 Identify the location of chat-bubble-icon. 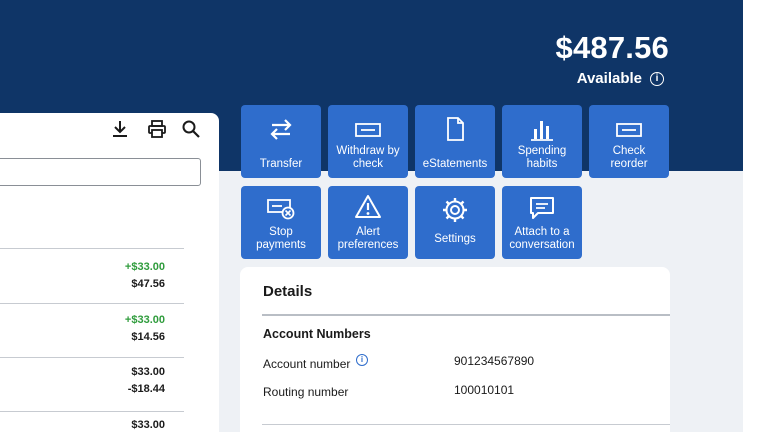
(542, 208).